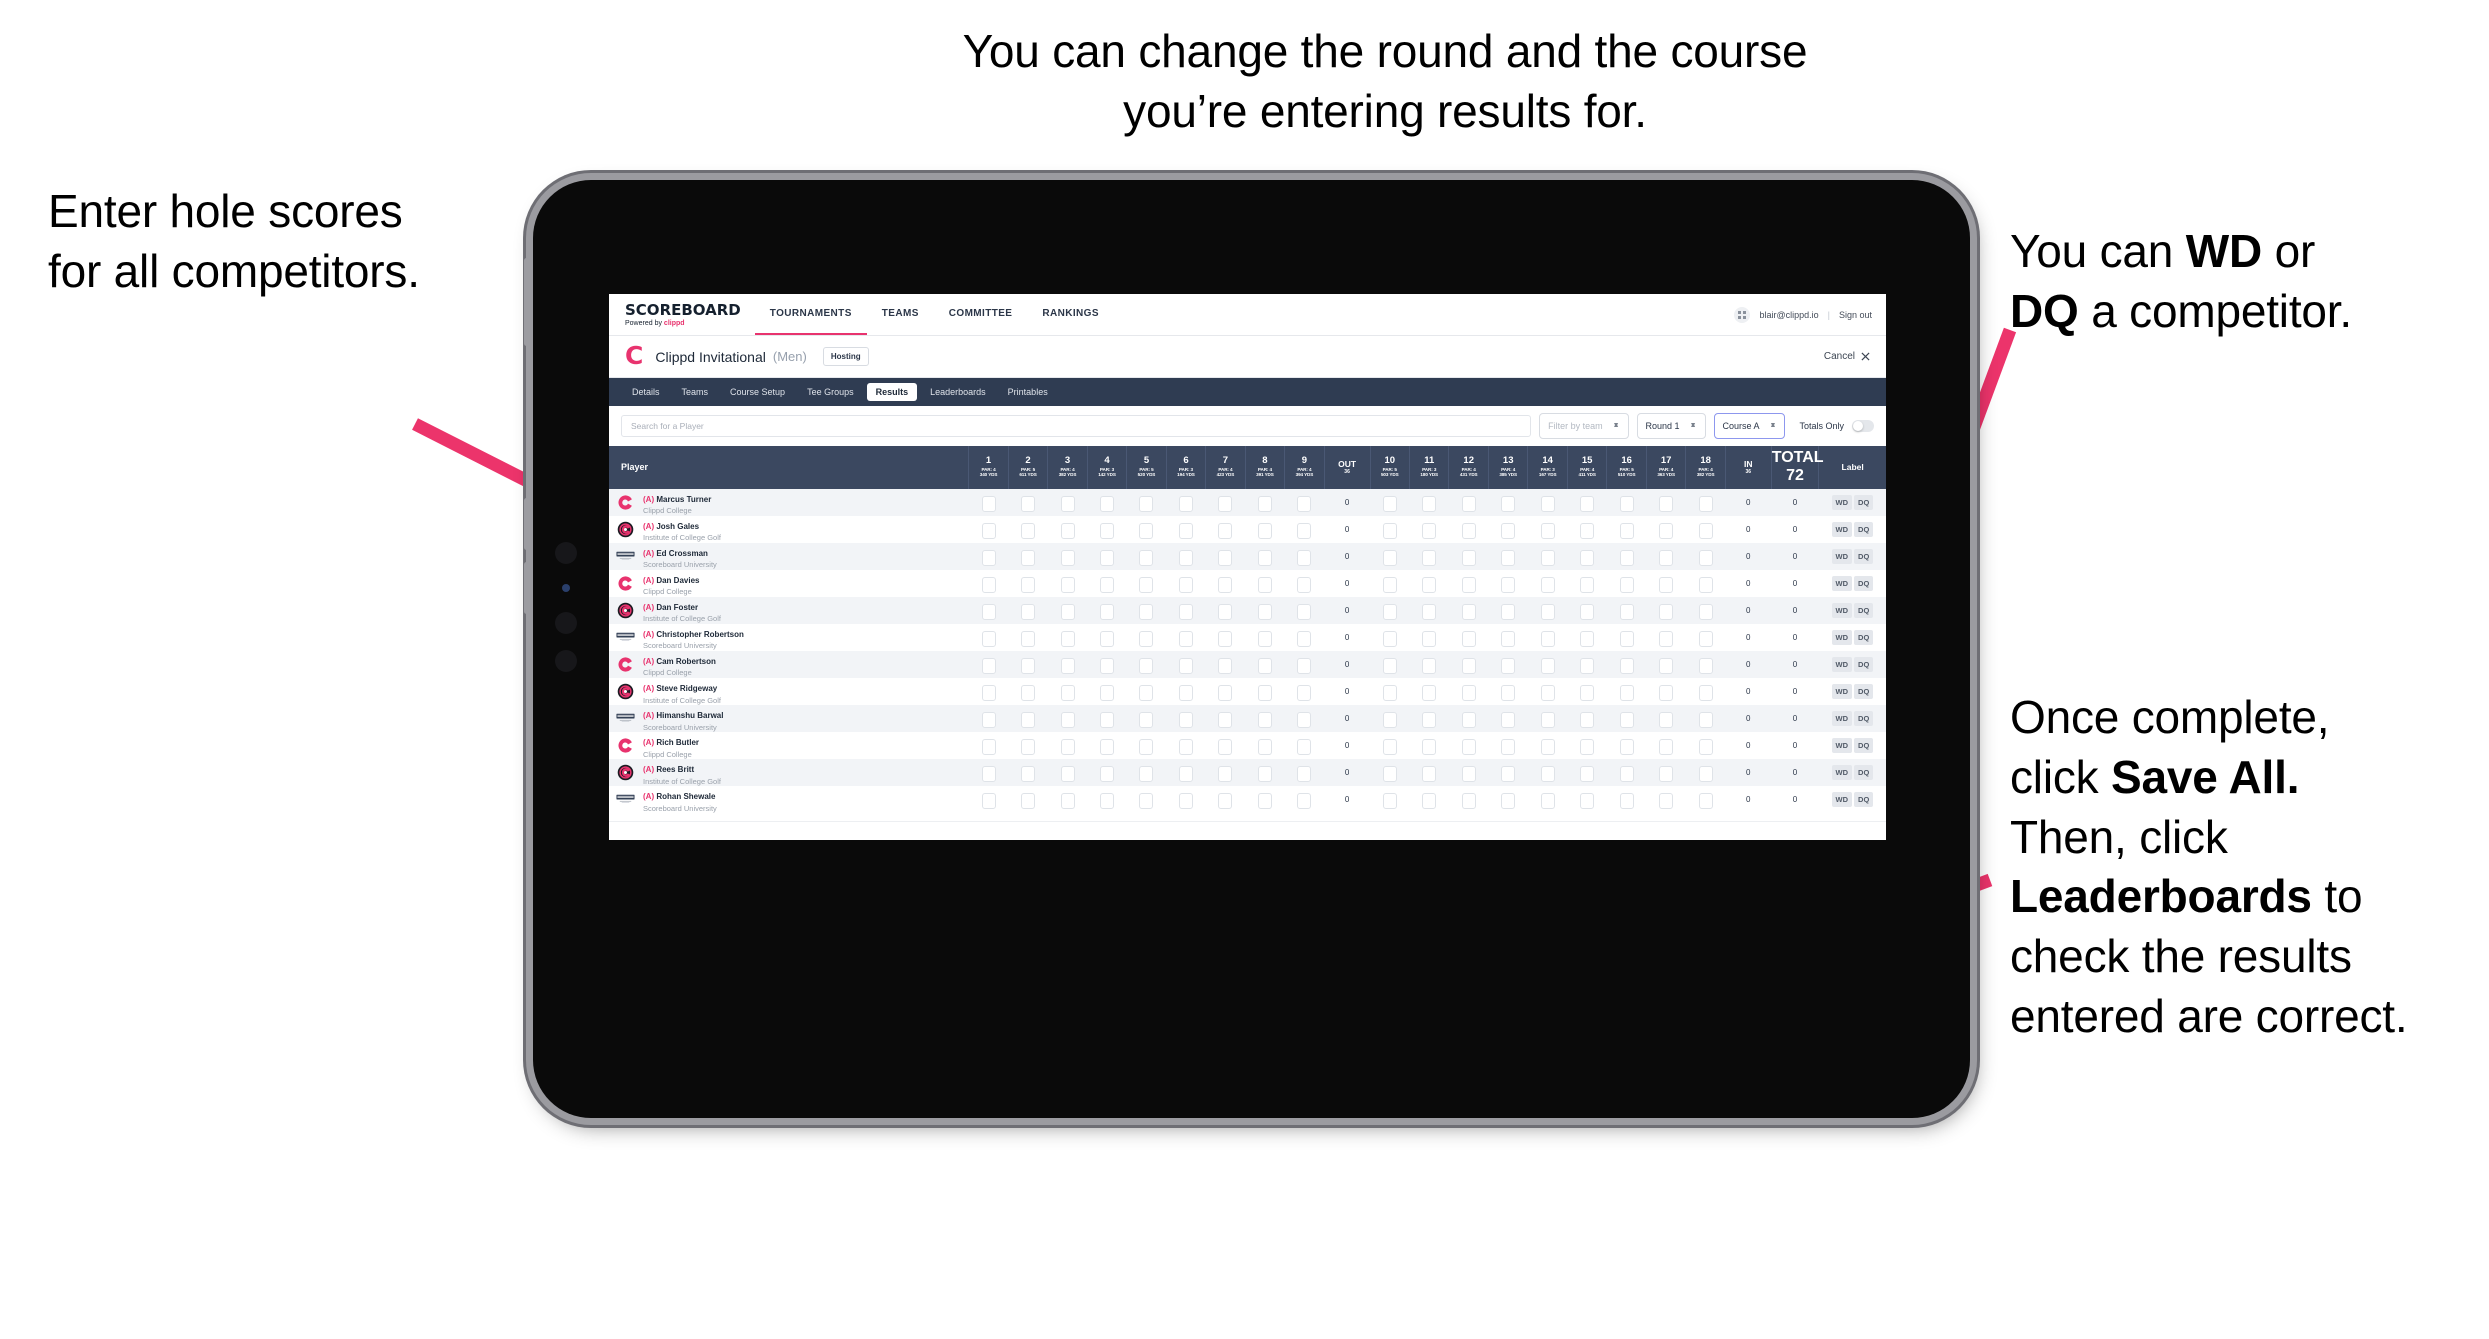 This screenshot has width=2489, height=1339. Describe the element at coordinates (958, 392) in the screenshot. I see `tab-leaderboards: Leaderboards` at that location.